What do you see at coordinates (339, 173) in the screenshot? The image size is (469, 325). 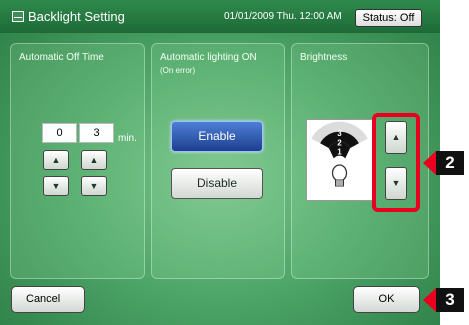 I see `bulb-glass` at bounding box center [339, 173].